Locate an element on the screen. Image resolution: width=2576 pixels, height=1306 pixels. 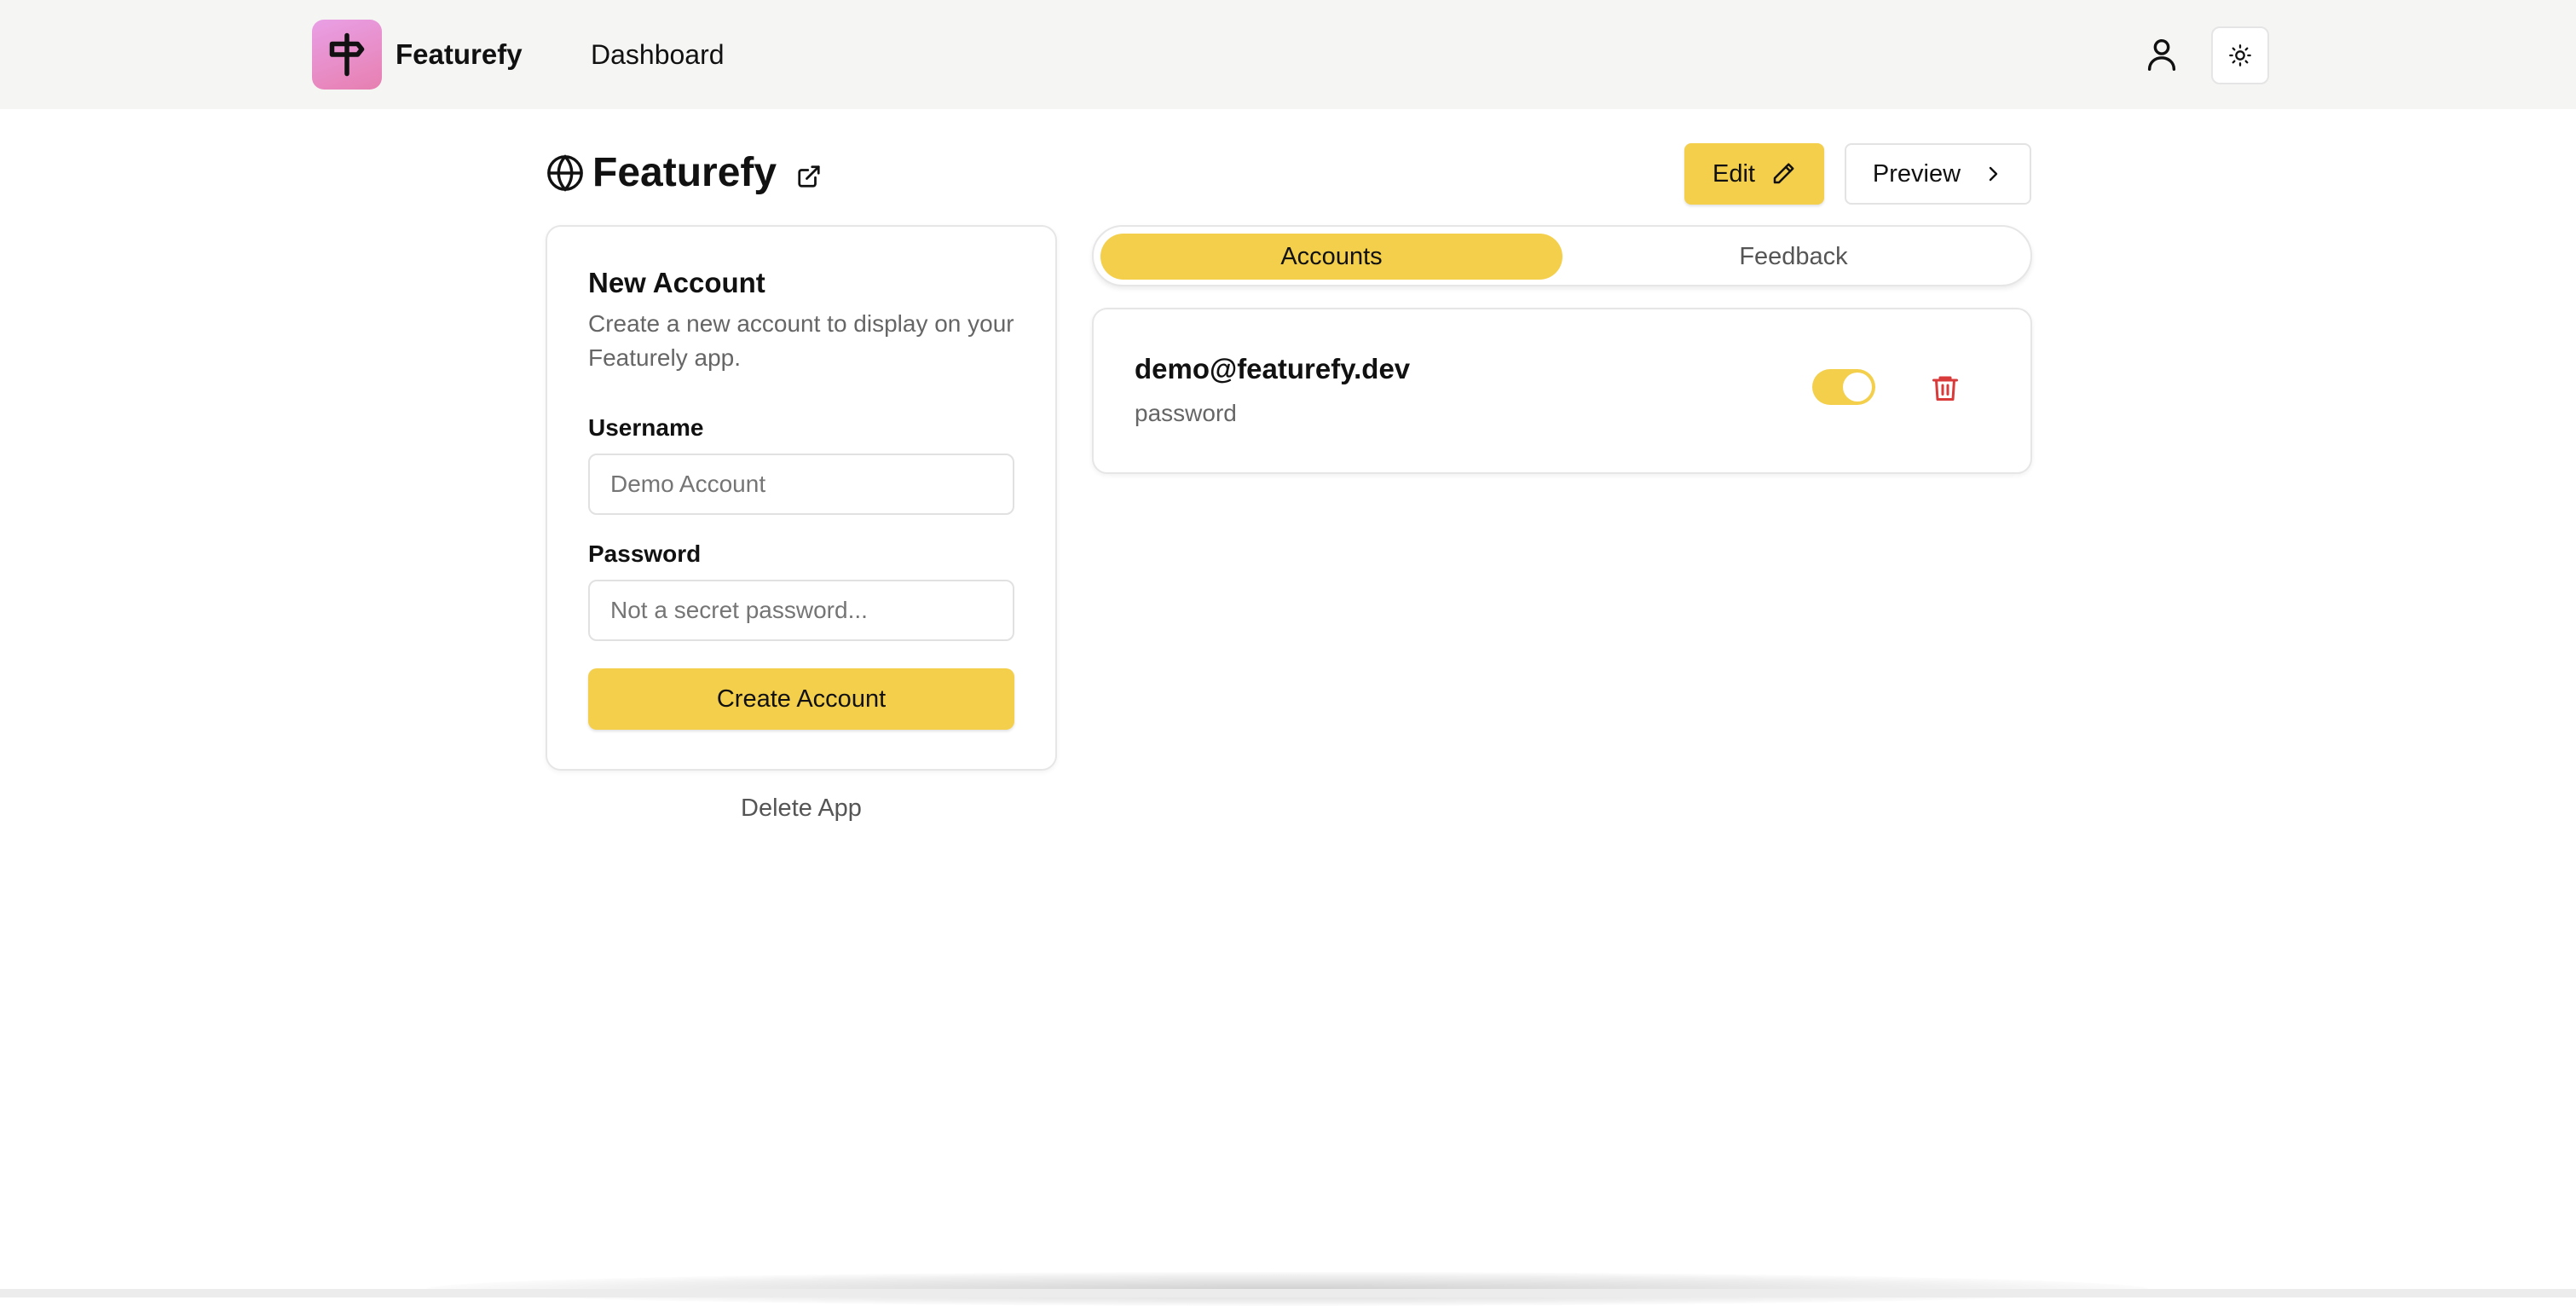
sun-icon is located at coordinates (2240, 55).